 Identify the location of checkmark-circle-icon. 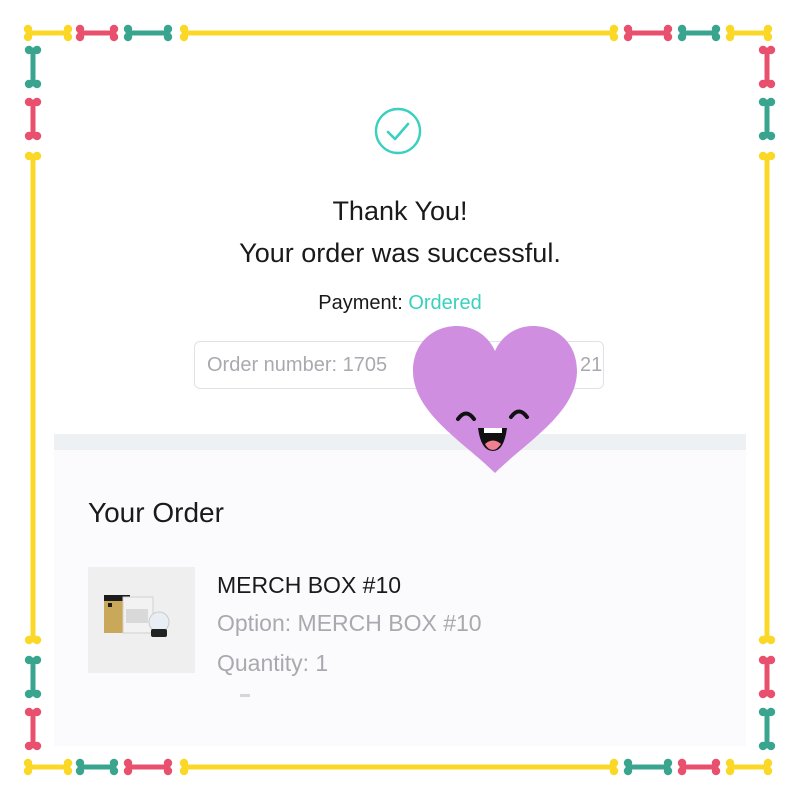
(398, 131).